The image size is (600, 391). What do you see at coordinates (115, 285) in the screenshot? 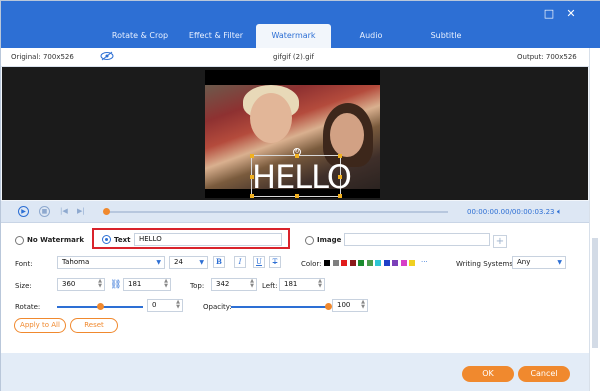
I see `link-icon: ⛓` at bounding box center [115, 285].